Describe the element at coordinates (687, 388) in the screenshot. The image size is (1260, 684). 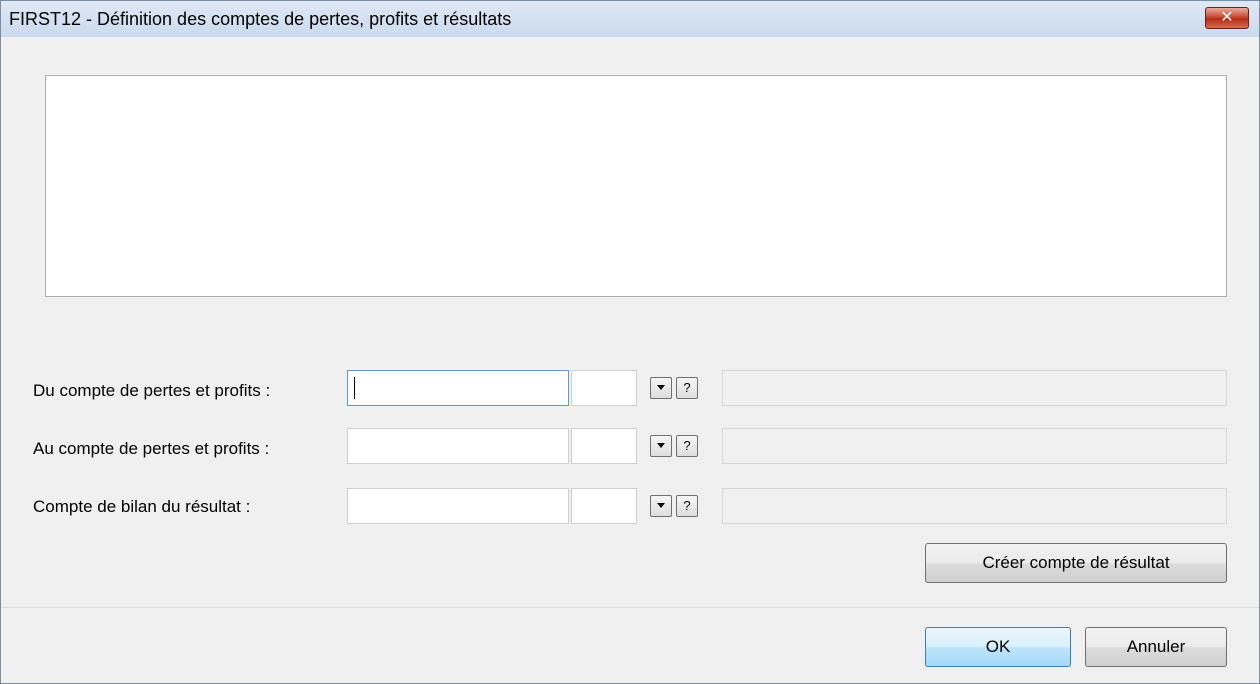
I see `from-account-help-button: ?` at that location.